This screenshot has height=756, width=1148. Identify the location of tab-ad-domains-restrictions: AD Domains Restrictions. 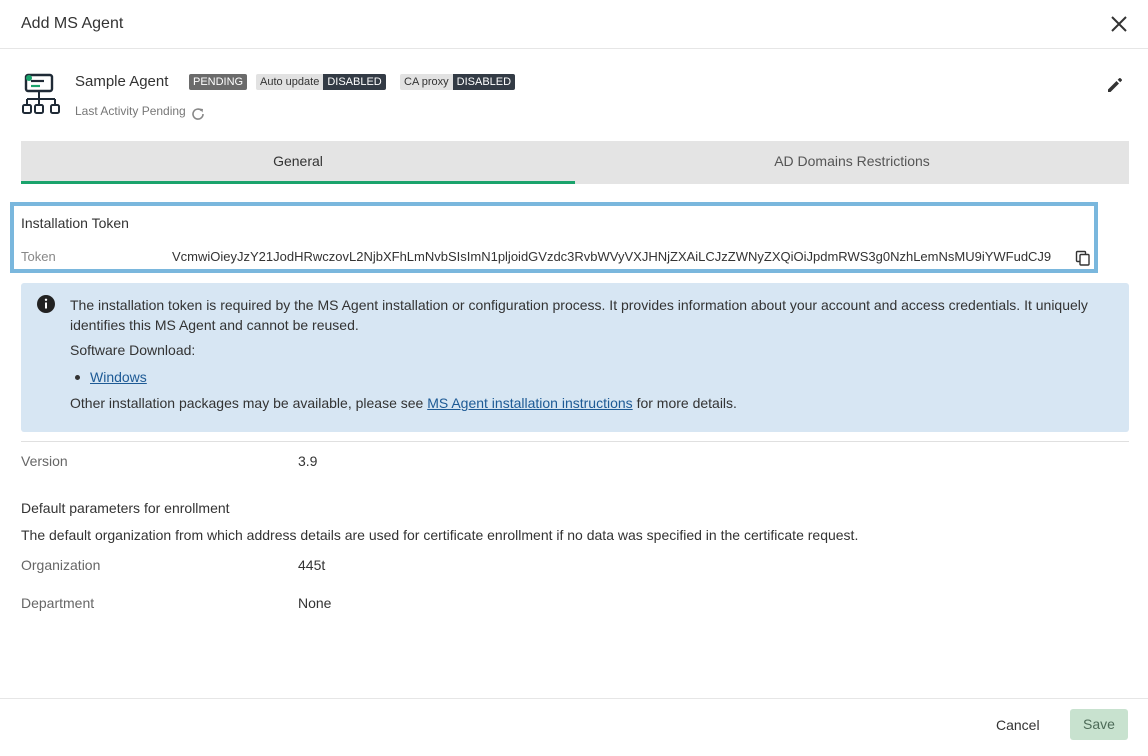
(852, 162).